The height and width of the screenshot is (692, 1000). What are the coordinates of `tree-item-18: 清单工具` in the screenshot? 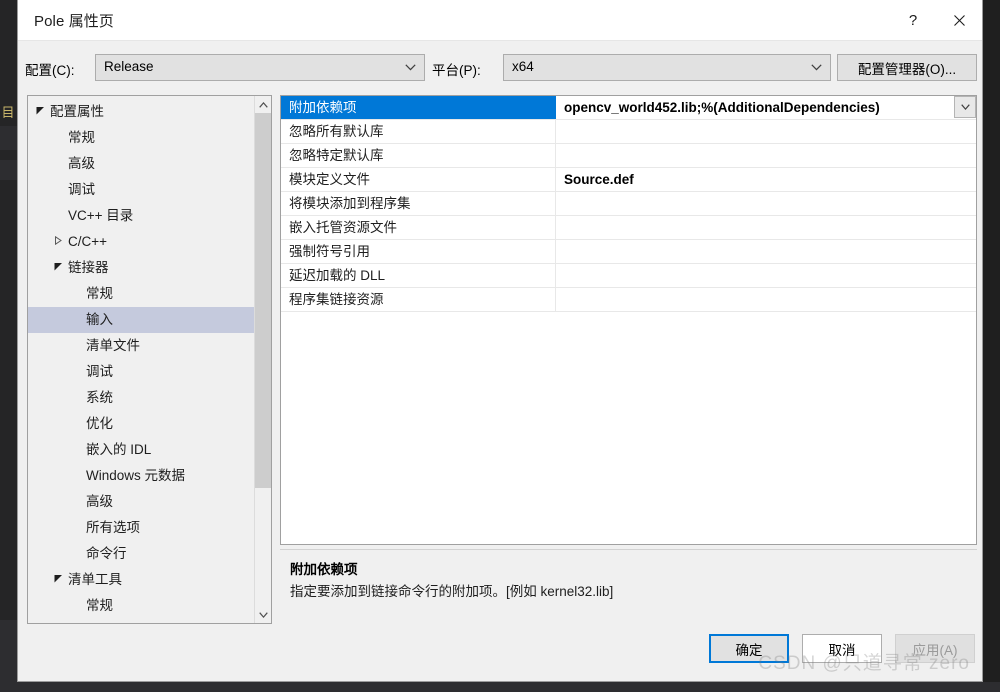 It's located at (141, 580).